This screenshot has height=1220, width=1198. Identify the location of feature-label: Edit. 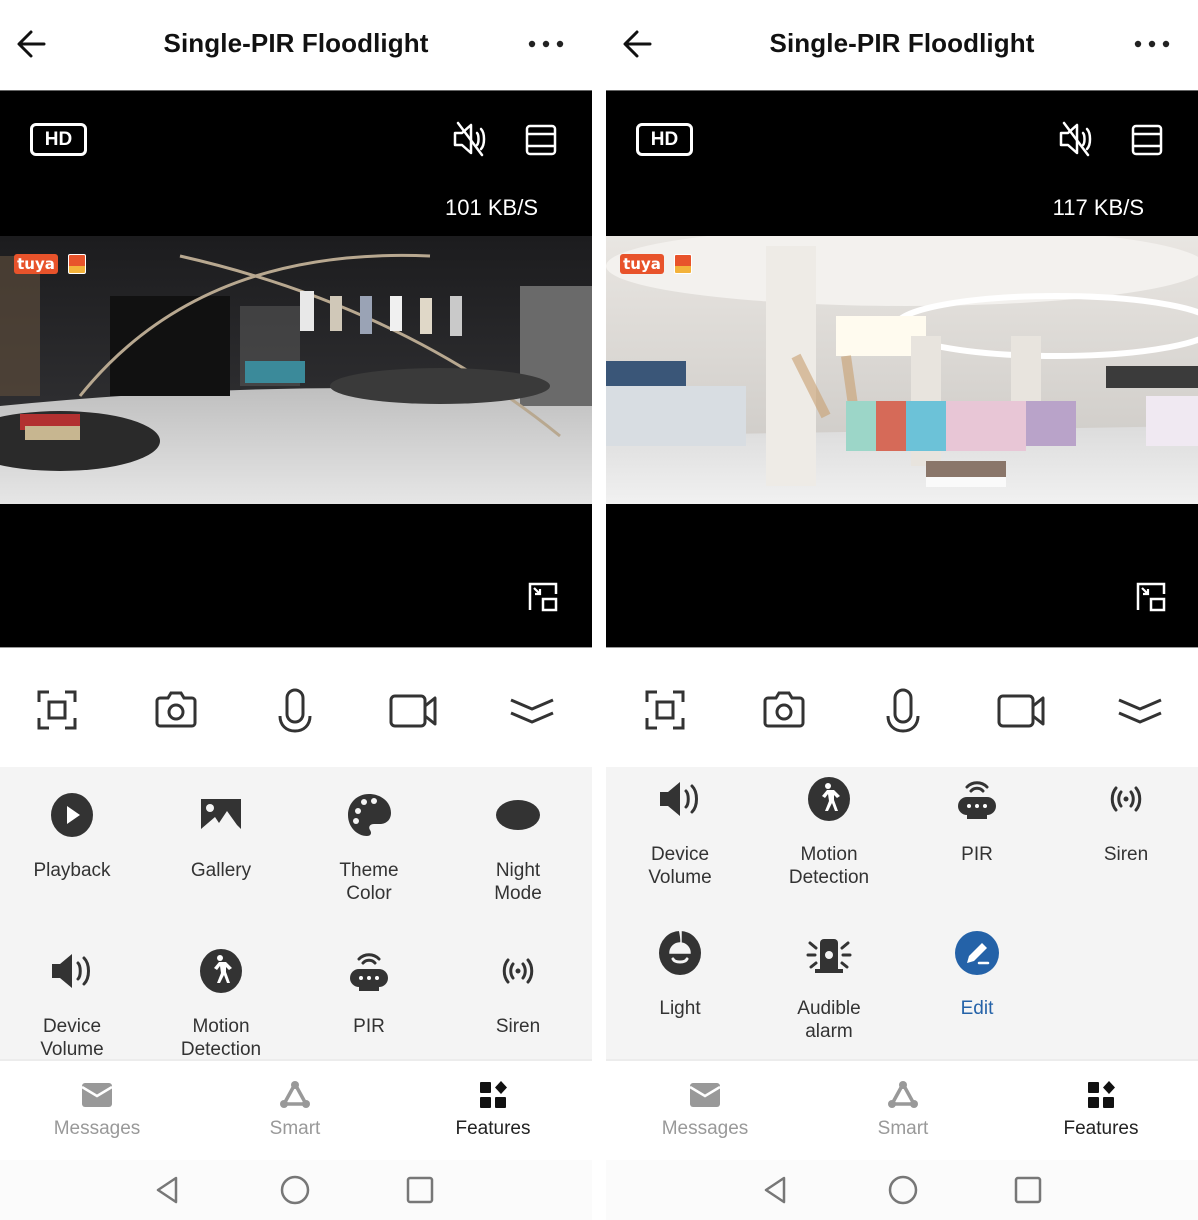
(977, 1008).